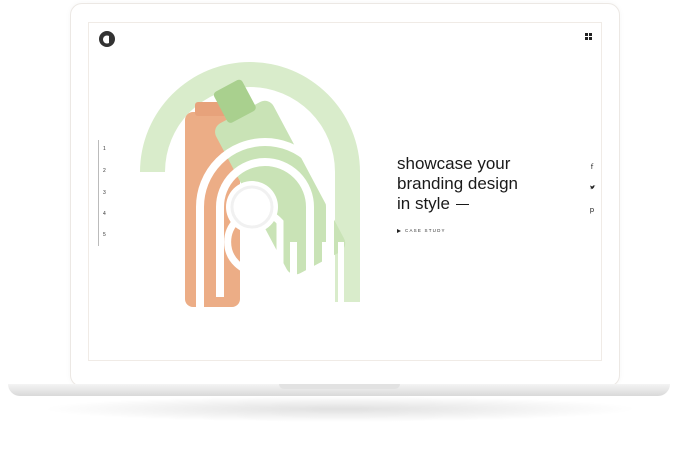 This screenshot has width=679, height=450. Describe the element at coordinates (105, 149) in the screenshot. I see `slide-nav-item-1: 1` at that location.